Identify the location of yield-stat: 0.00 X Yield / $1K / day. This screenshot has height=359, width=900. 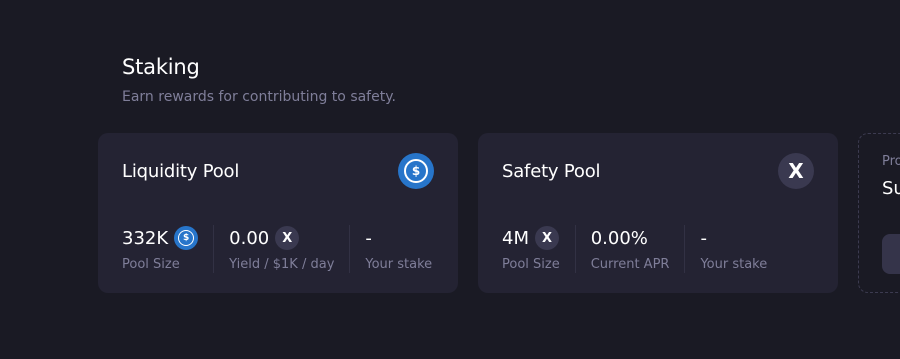
(281, 249).